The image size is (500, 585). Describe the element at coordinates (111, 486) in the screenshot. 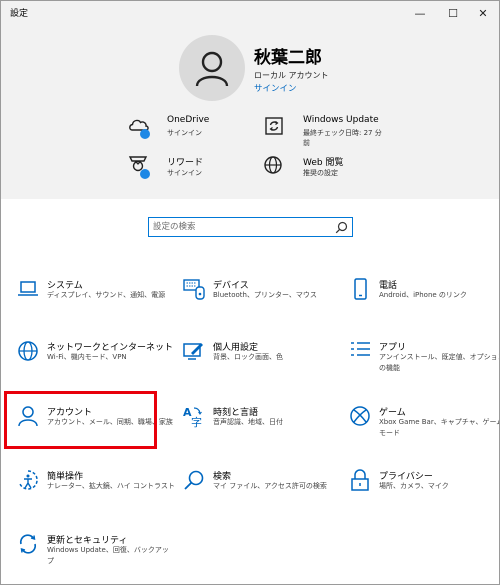

I see `category-description: ナレーター、拡大鏡、ハイ コントラスト` at that location.